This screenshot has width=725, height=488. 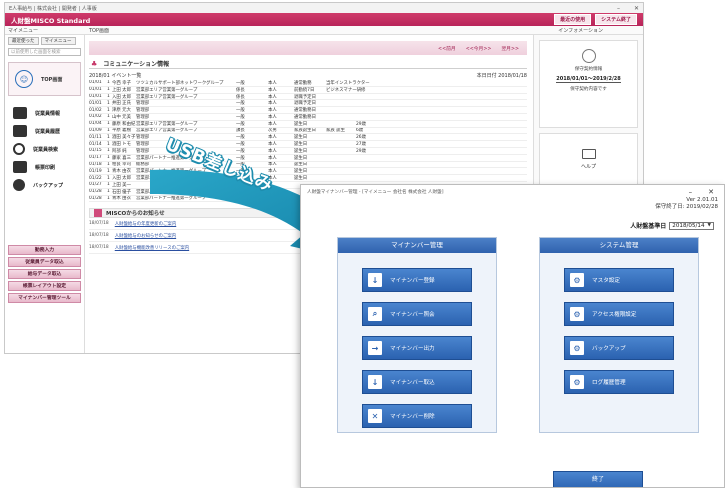 I want to click on maintenance-card: 保守契約情報 2018/01/01～2019/2/28 保守契約内容です, so click(x=588, y=84).